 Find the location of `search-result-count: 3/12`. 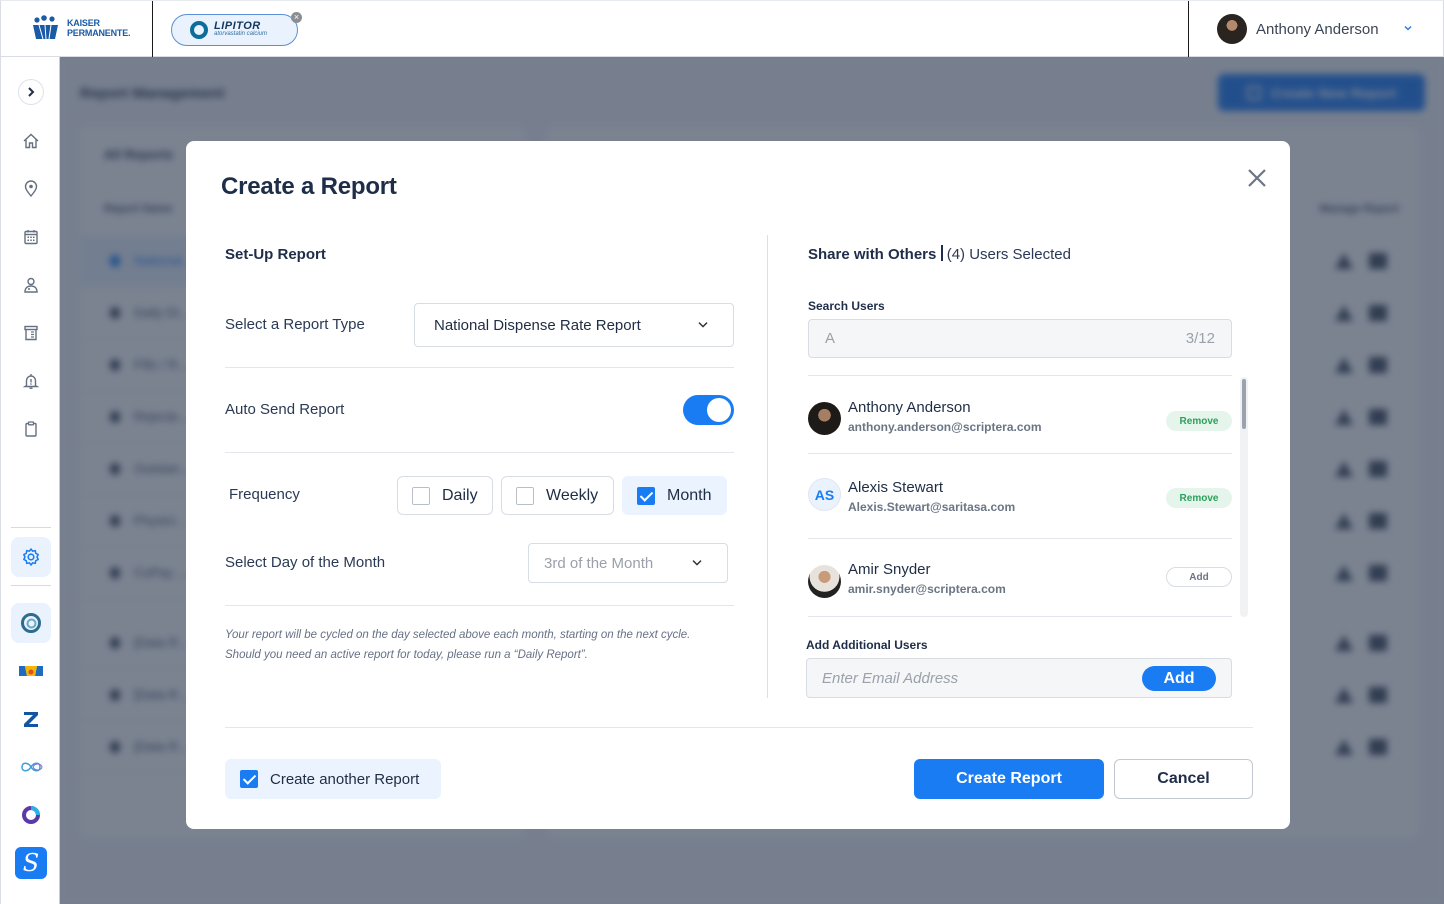

search-result-count: 3/12 is located at coordinates (1200, 338).